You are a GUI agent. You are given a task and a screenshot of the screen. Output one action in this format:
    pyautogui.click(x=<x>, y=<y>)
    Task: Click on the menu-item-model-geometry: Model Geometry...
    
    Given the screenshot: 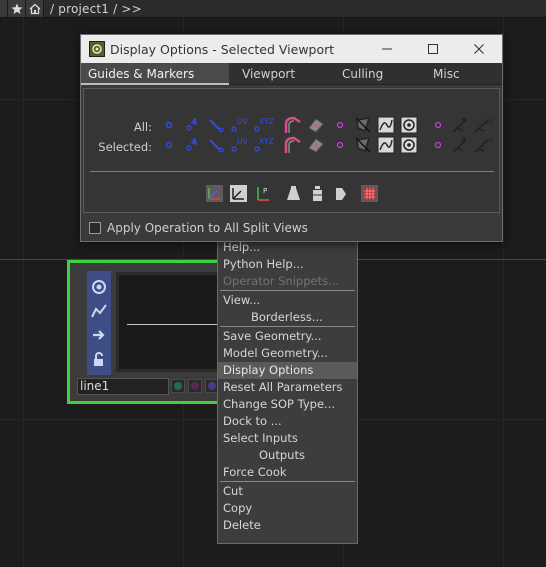 What is the action you would take?
    pyautogui.click(x=287, y=353)
    